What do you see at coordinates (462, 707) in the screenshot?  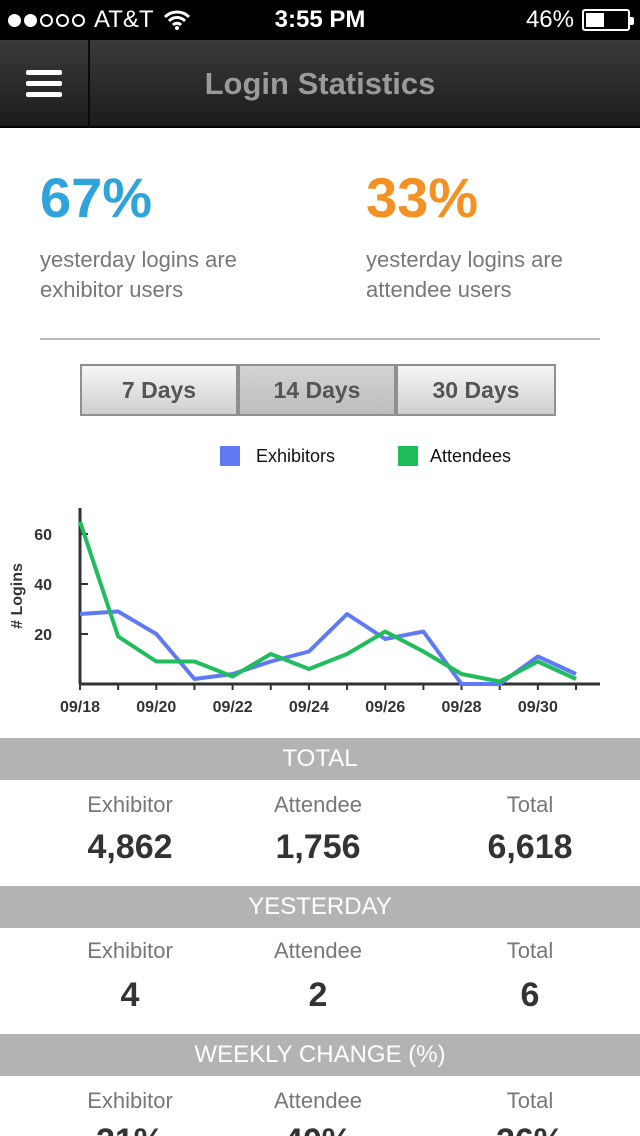 I see `x-tick-label: 09/28` at bounding box center [462, 707].